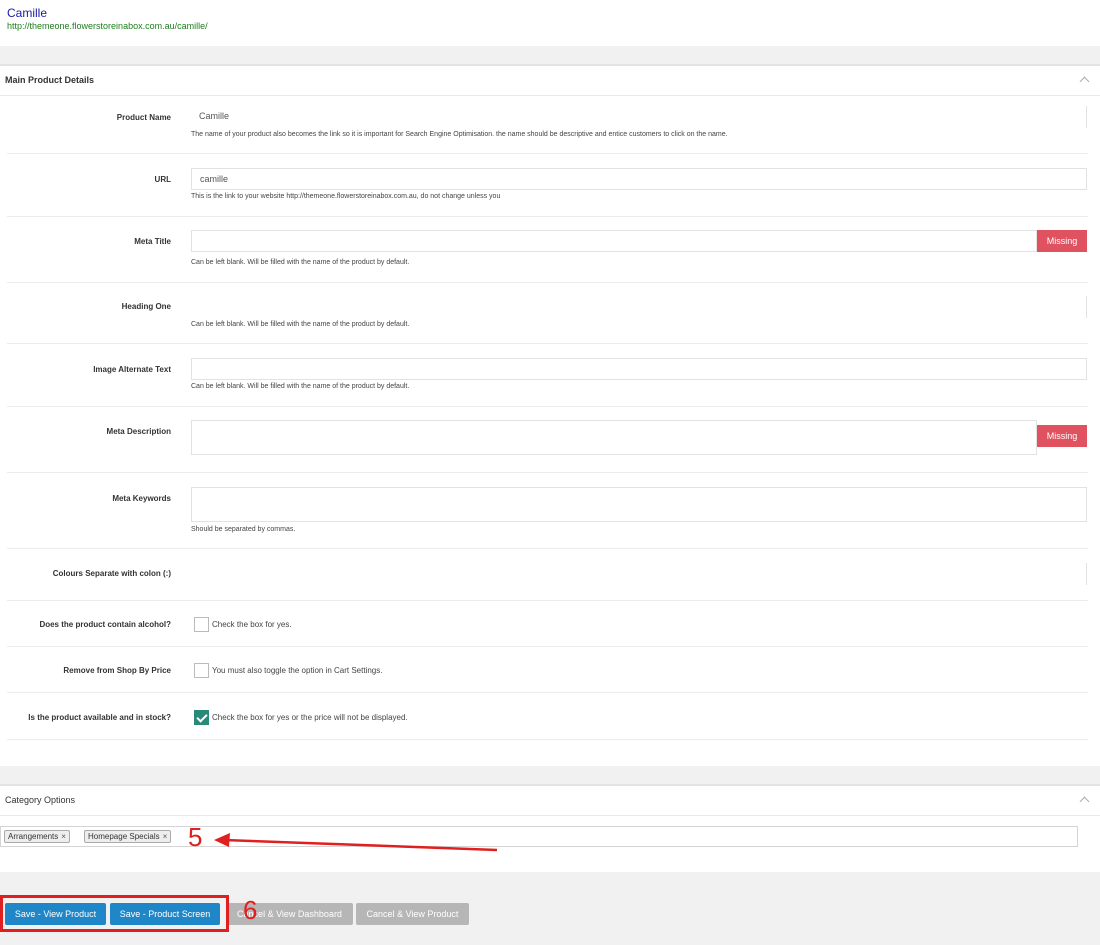 The image size is (1100, 945). I want to click on image-alt-input, so click(639, 369).